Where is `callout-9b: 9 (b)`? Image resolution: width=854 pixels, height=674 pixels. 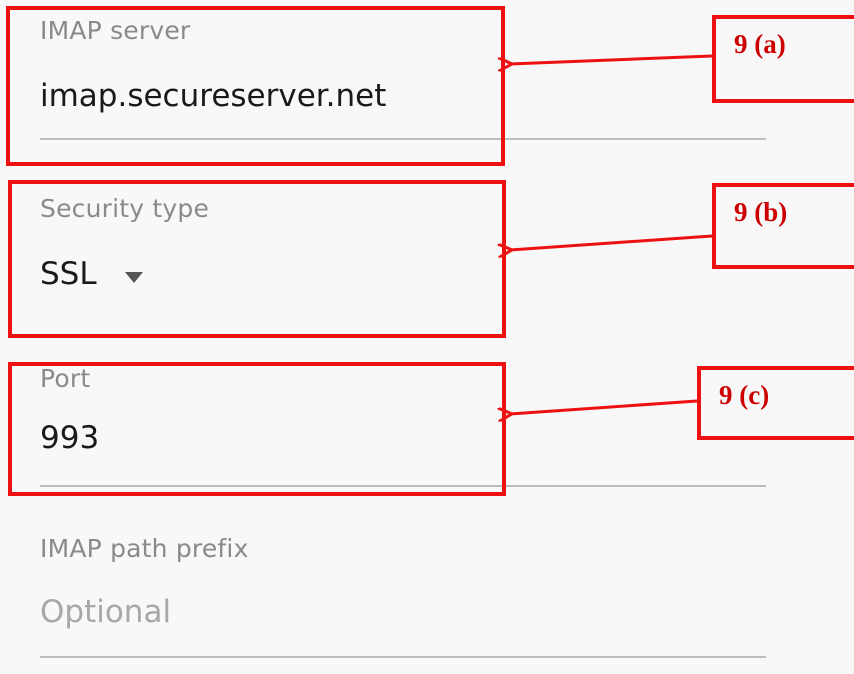 callout-9b: 9 (b) is located at coordinates (783, 226).